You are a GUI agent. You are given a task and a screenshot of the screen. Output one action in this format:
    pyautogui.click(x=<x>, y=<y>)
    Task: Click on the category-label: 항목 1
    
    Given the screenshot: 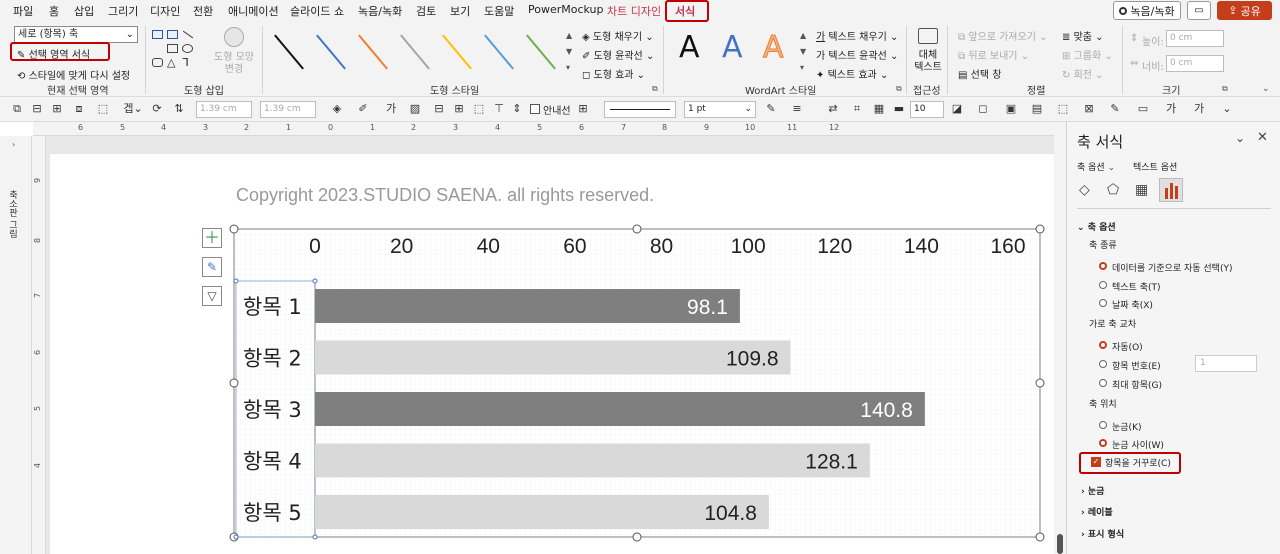 What is the action you would take?
    pyautogui.click(x=272, y=307)
    